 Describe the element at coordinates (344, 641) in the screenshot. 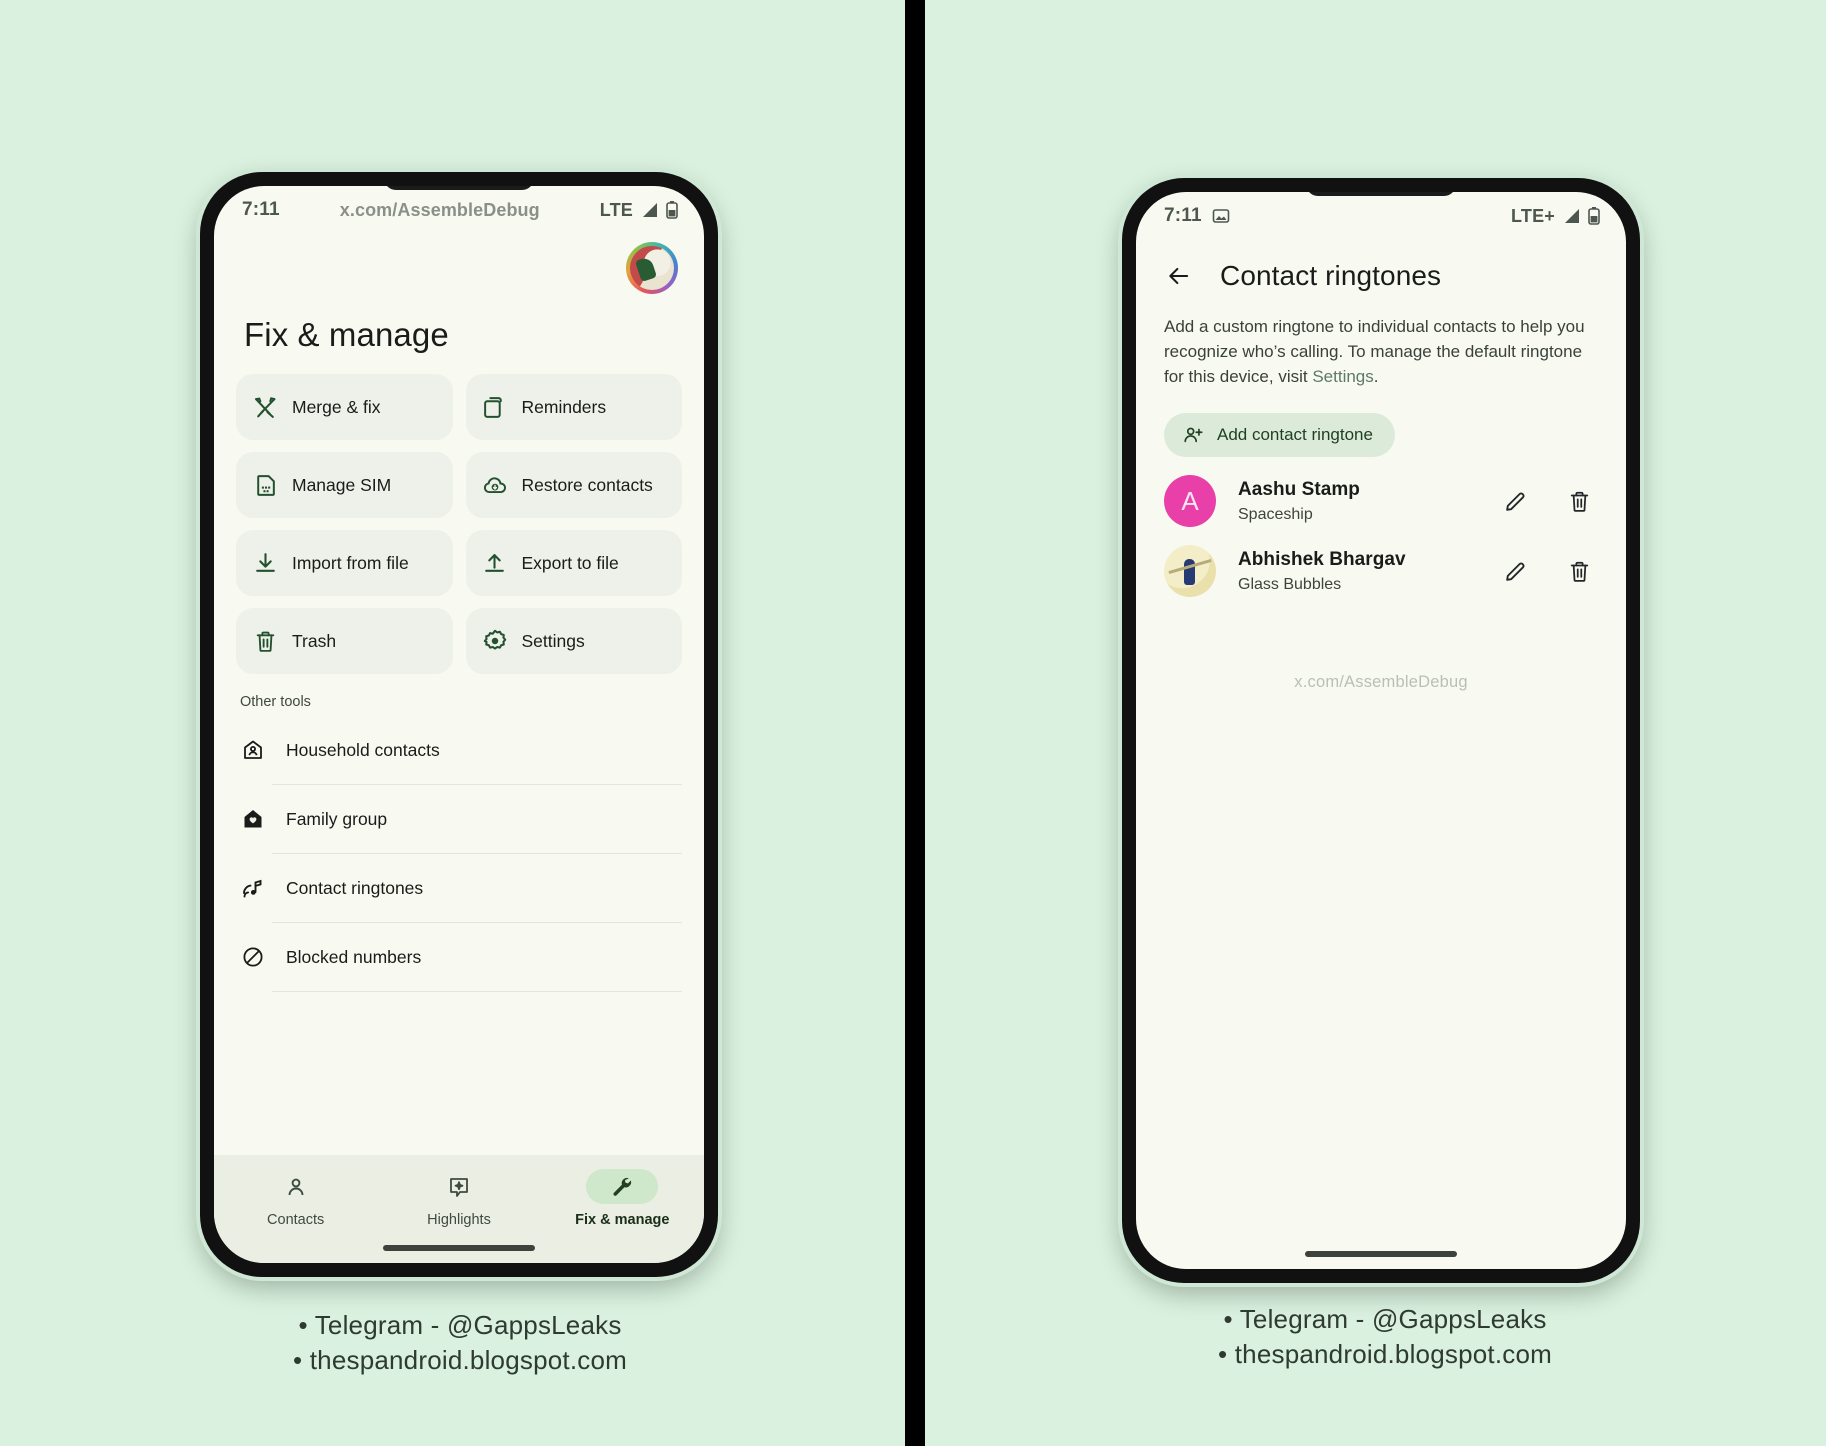

I see `tile-trash: Trash` at that location.